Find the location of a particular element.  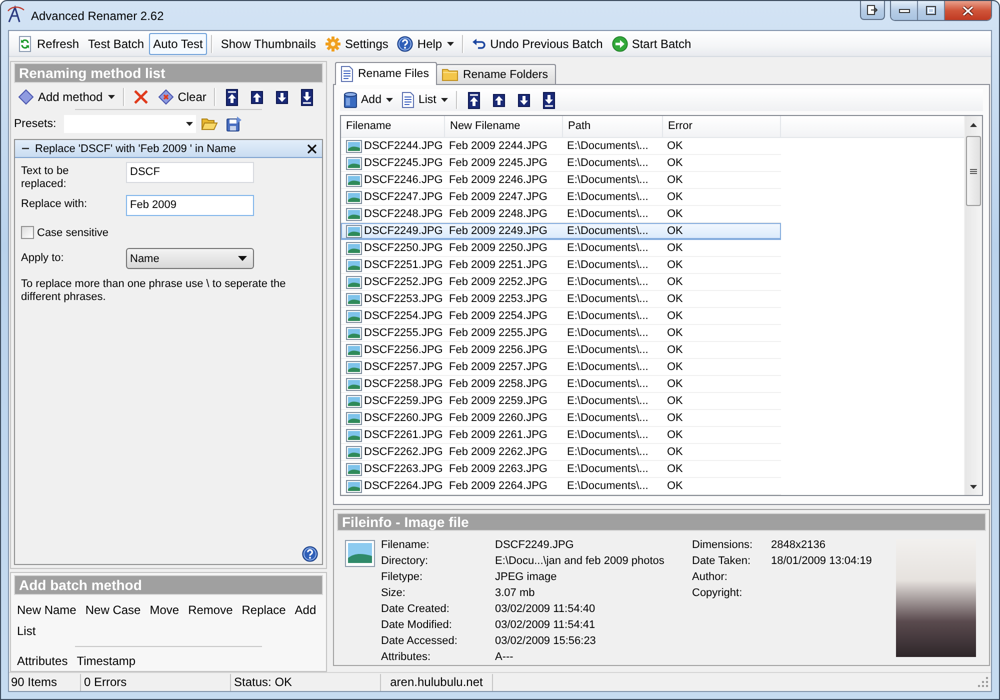

dock-button is located at coordinates (872, 10).